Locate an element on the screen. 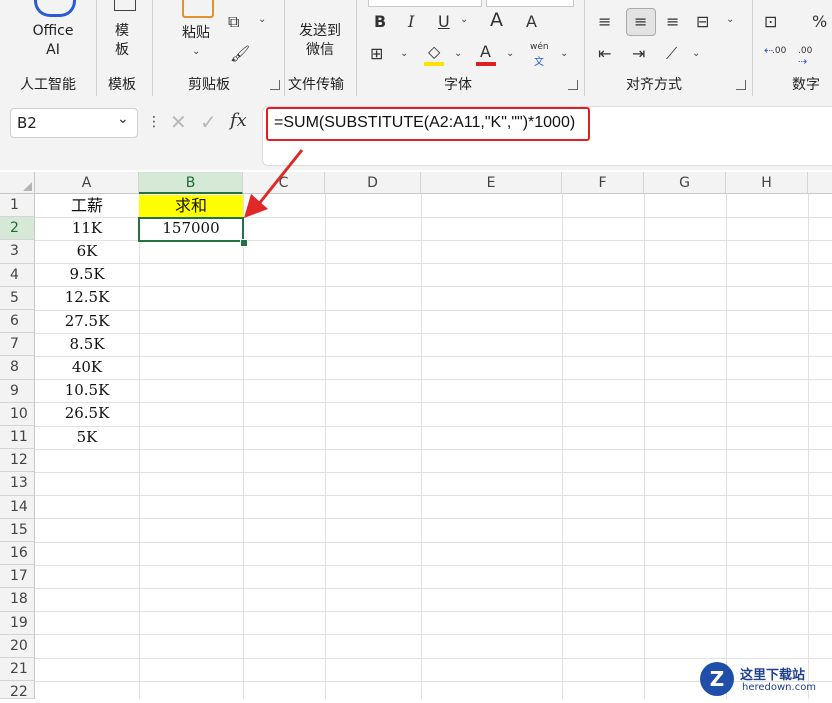  cell-a1: 工薪 is located at coordinates (87, 205).